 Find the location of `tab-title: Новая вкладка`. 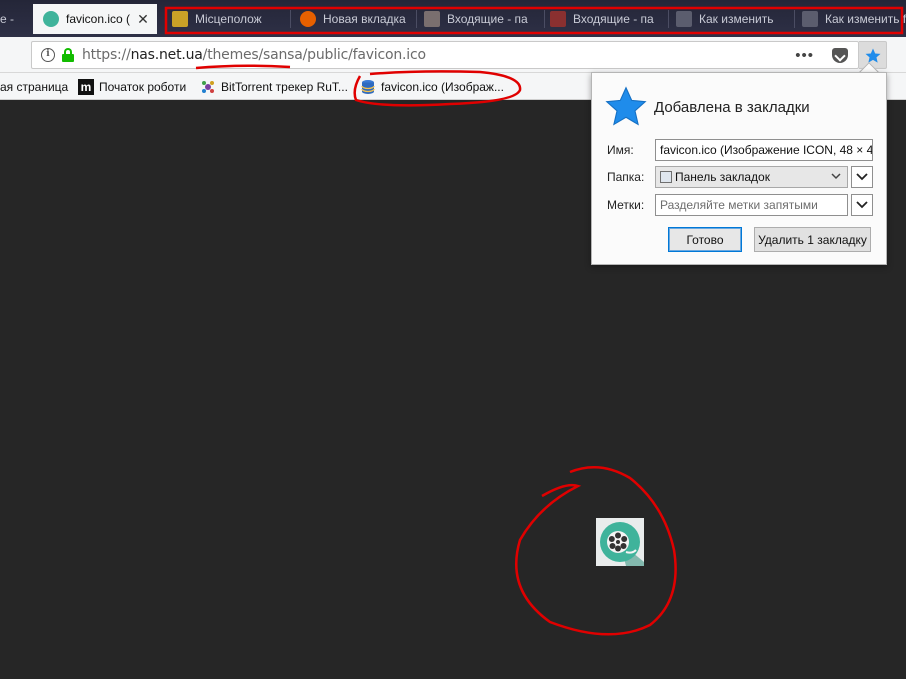

tab-title: Новая вкладка is located at coordinates (364, 19).